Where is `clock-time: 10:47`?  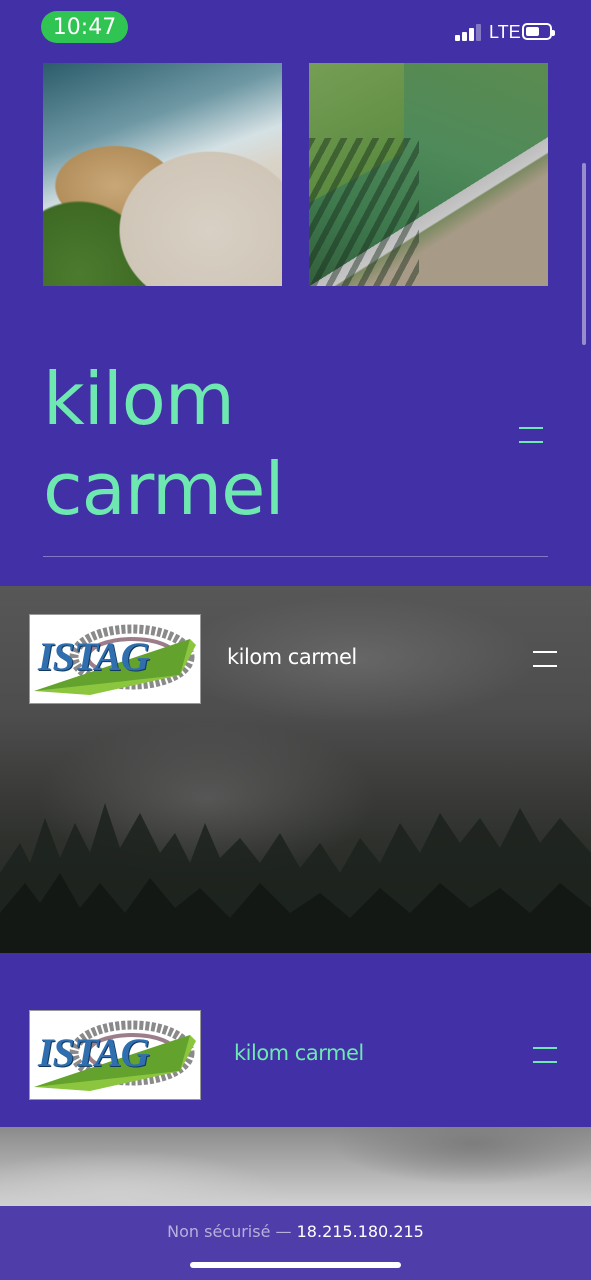 clock-time: 10:47 is located at coordinates (84, 27).